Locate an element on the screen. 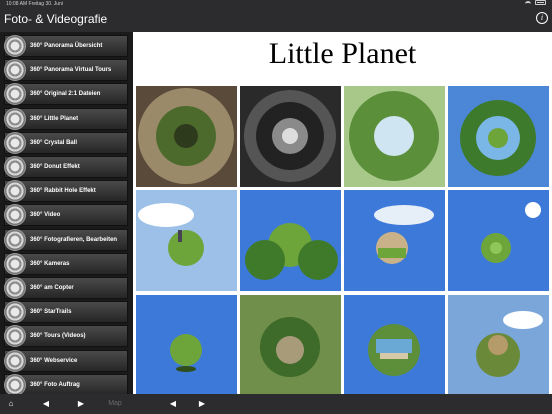 Image resolution: width=552 pixels, height=414 pixels. sidebar-item-label: 360° Panorama Virtual Tours is located at coordinates (71, 70).